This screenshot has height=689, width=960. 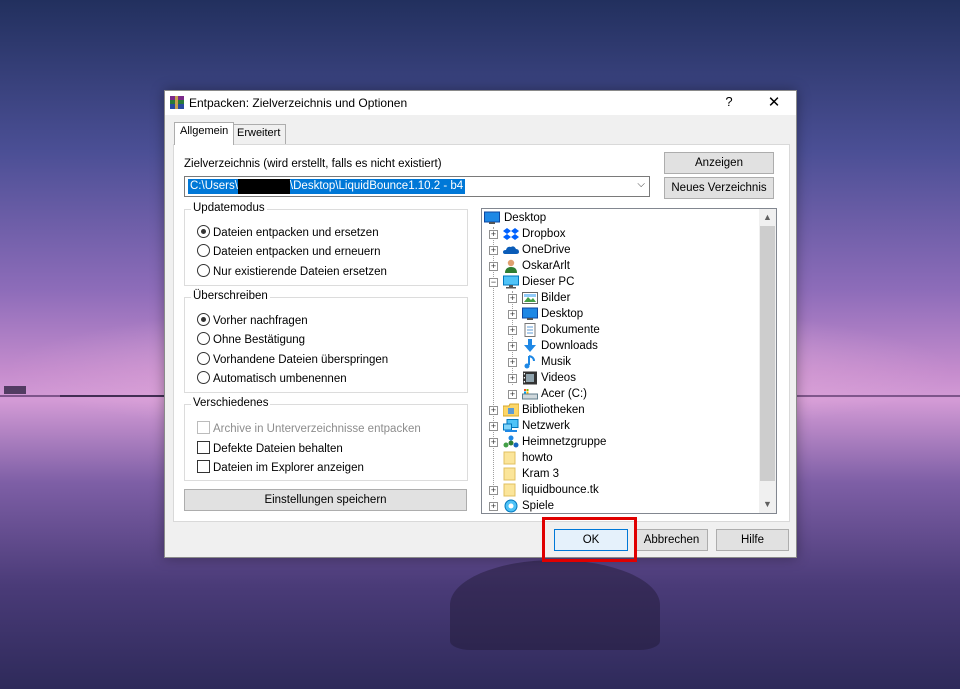 I want to click on scroll-thumb, so click(x=767, y=353).